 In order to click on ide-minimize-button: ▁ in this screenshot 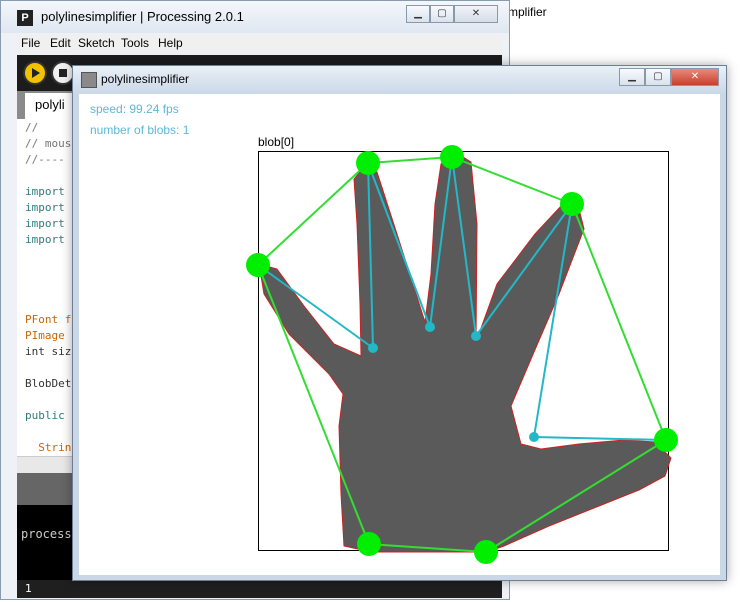, I will do `click(418, 14)`.